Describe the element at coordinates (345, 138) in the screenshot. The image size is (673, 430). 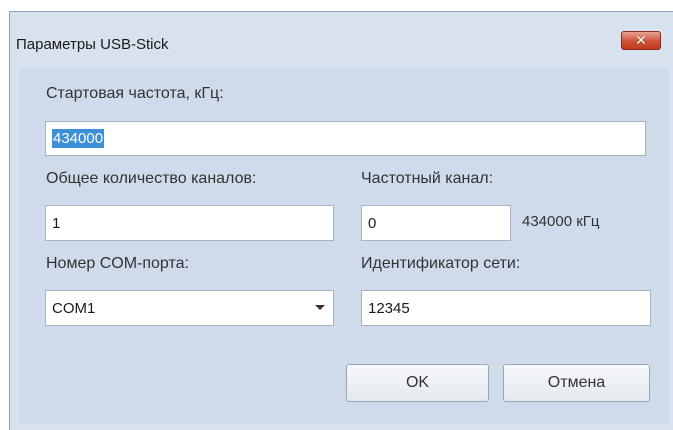
I see `start-frequency-input: 434000` at that location.